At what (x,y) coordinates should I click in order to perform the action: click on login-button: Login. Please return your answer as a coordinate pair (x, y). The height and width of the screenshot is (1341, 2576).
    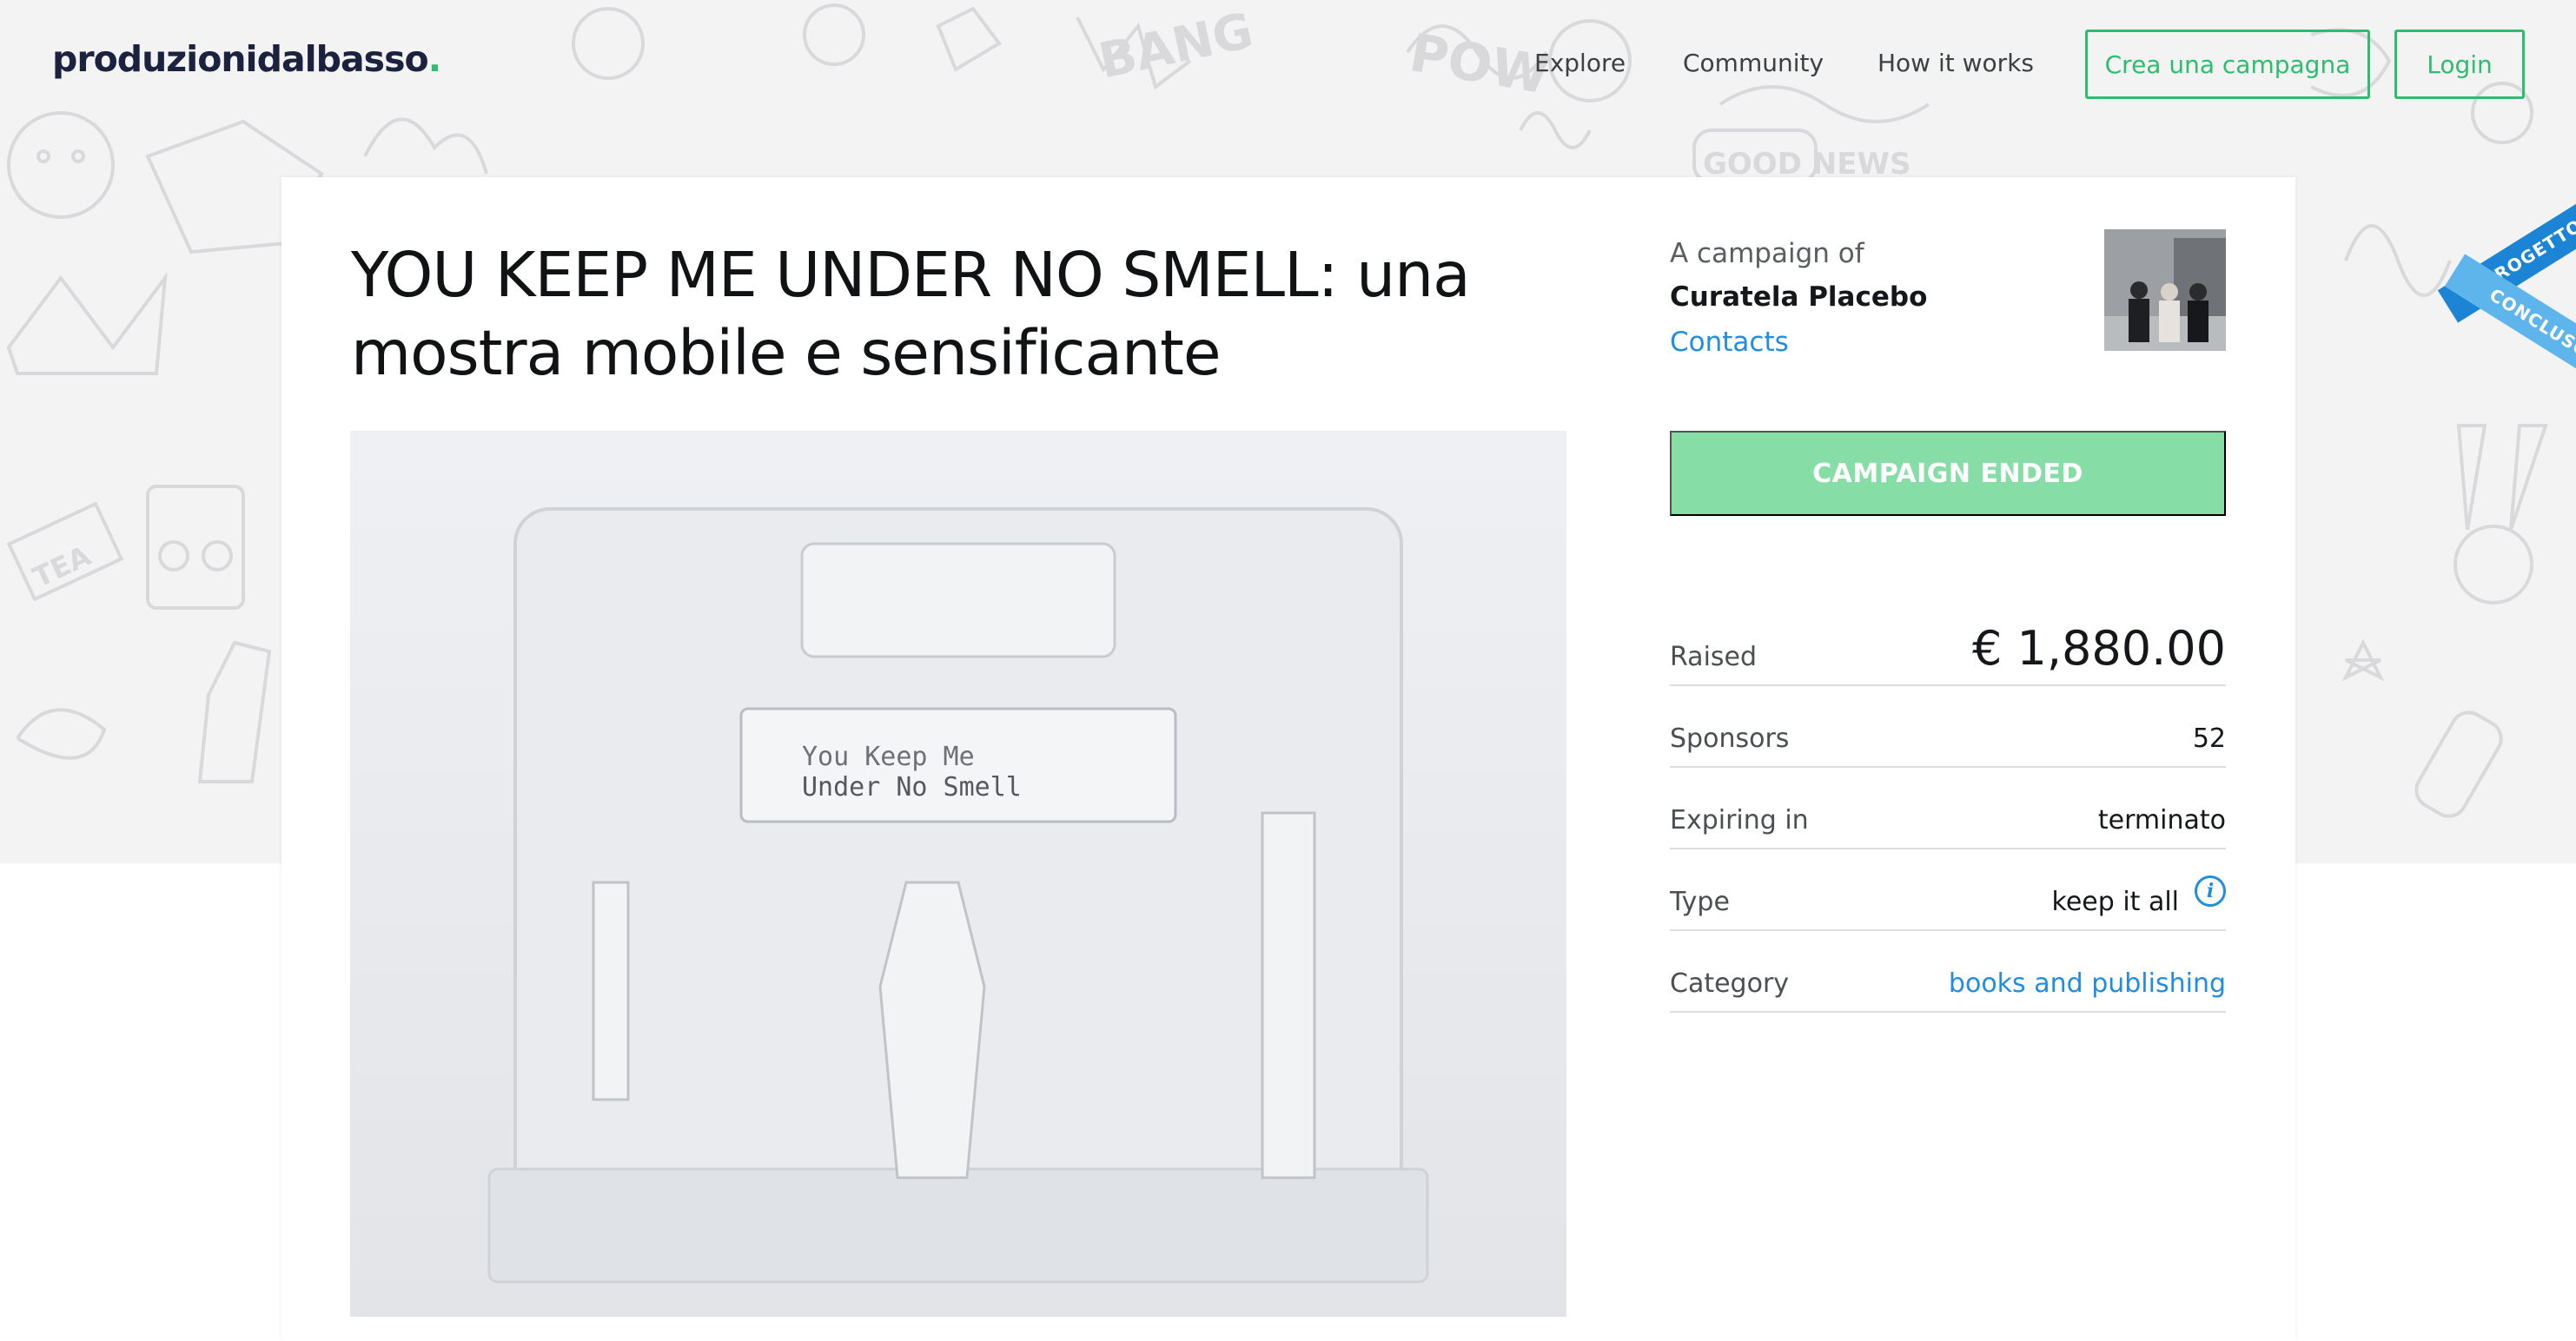
    Looking at the image, I should click on (2459, 64).